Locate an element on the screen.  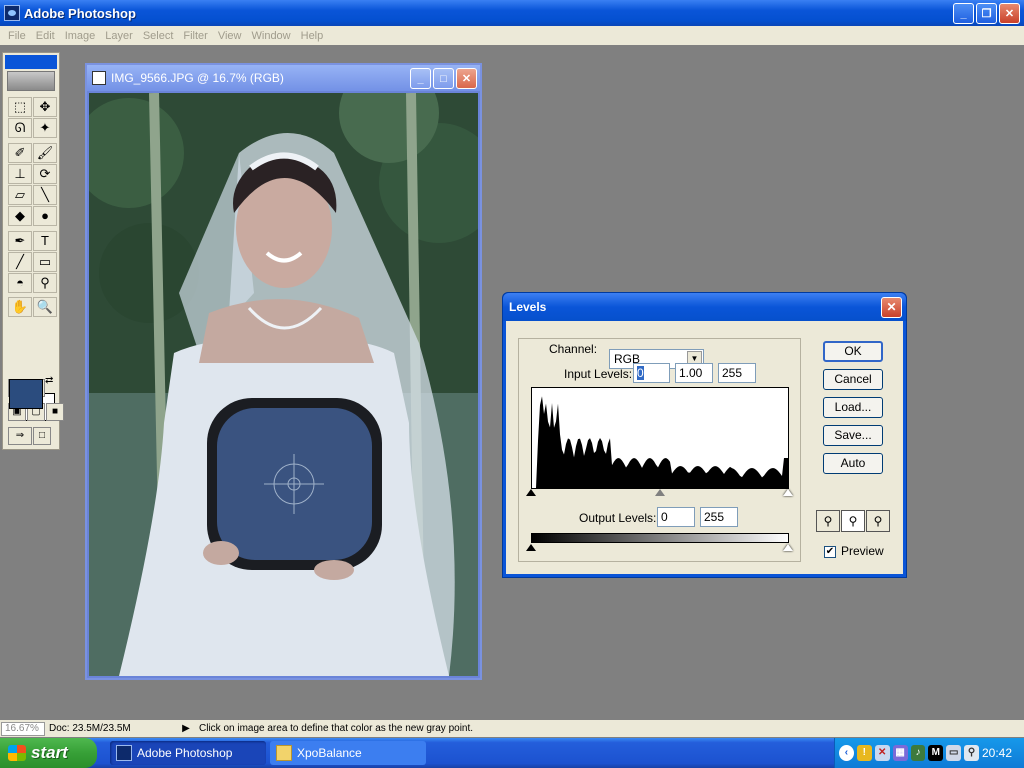
menu-image: Image is located at coordinates (80, 36).